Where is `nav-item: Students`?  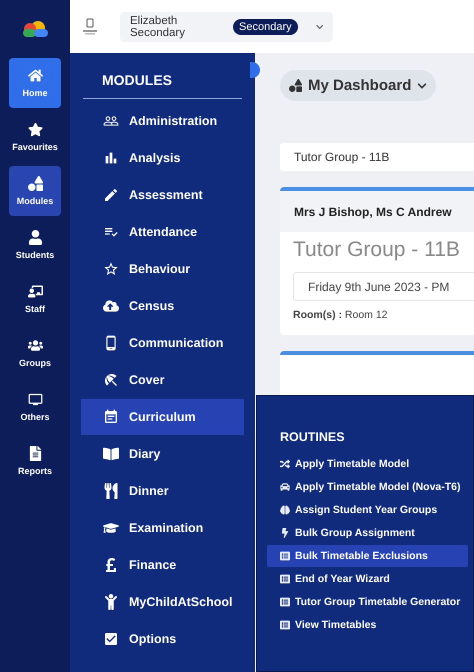 nav-item: Students is located at coordinates (35, 245).